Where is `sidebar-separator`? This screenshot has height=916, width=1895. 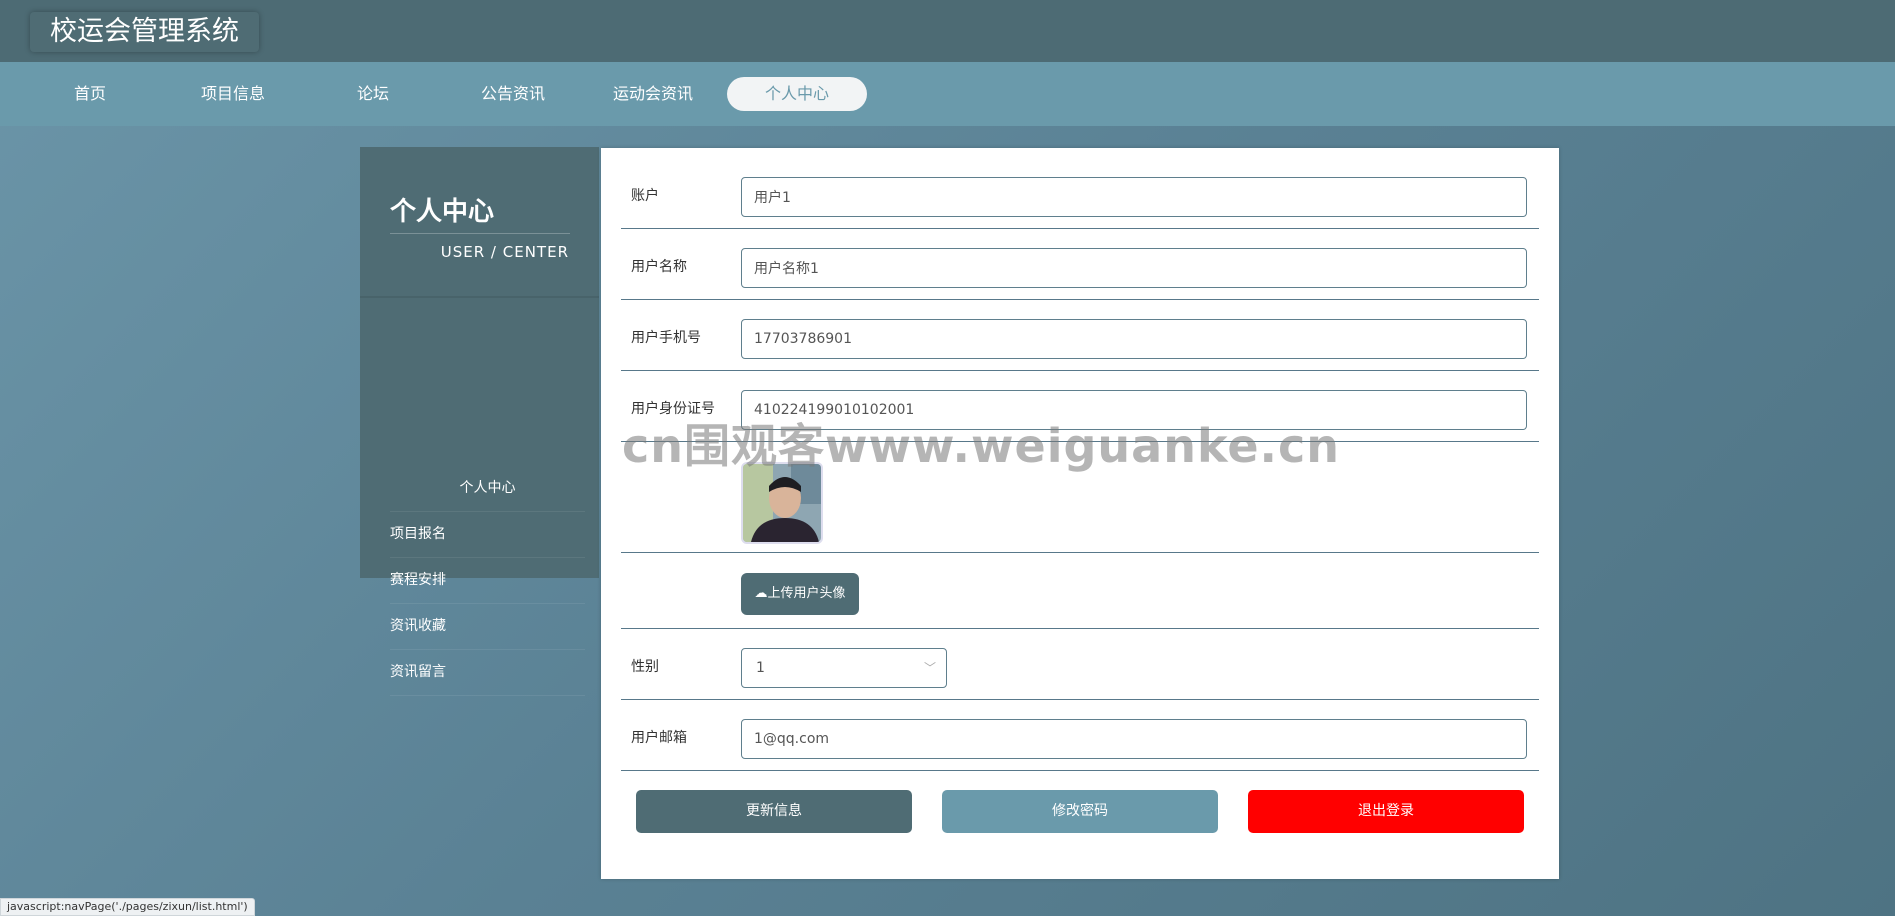 sidebar-separator is located at coordinates (479, 297).